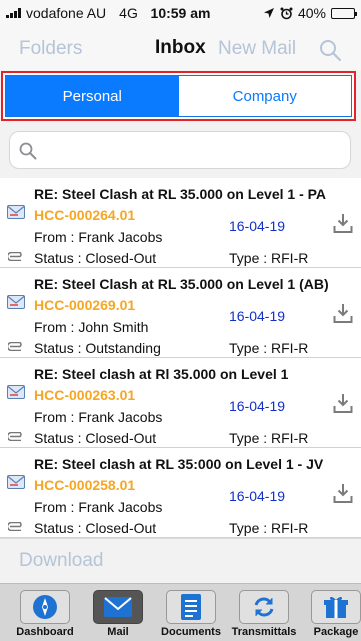  Describe the element at coordinates (85, 305) in the screenshot. I see `email-code: HCC-000269.01` at that location.